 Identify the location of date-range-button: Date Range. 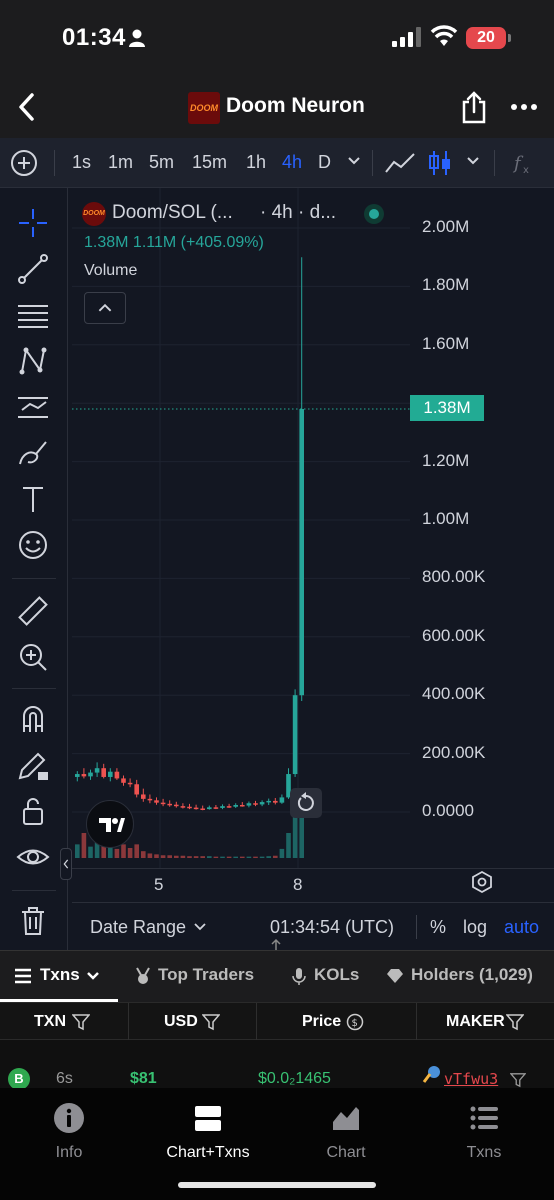
(138, 927).